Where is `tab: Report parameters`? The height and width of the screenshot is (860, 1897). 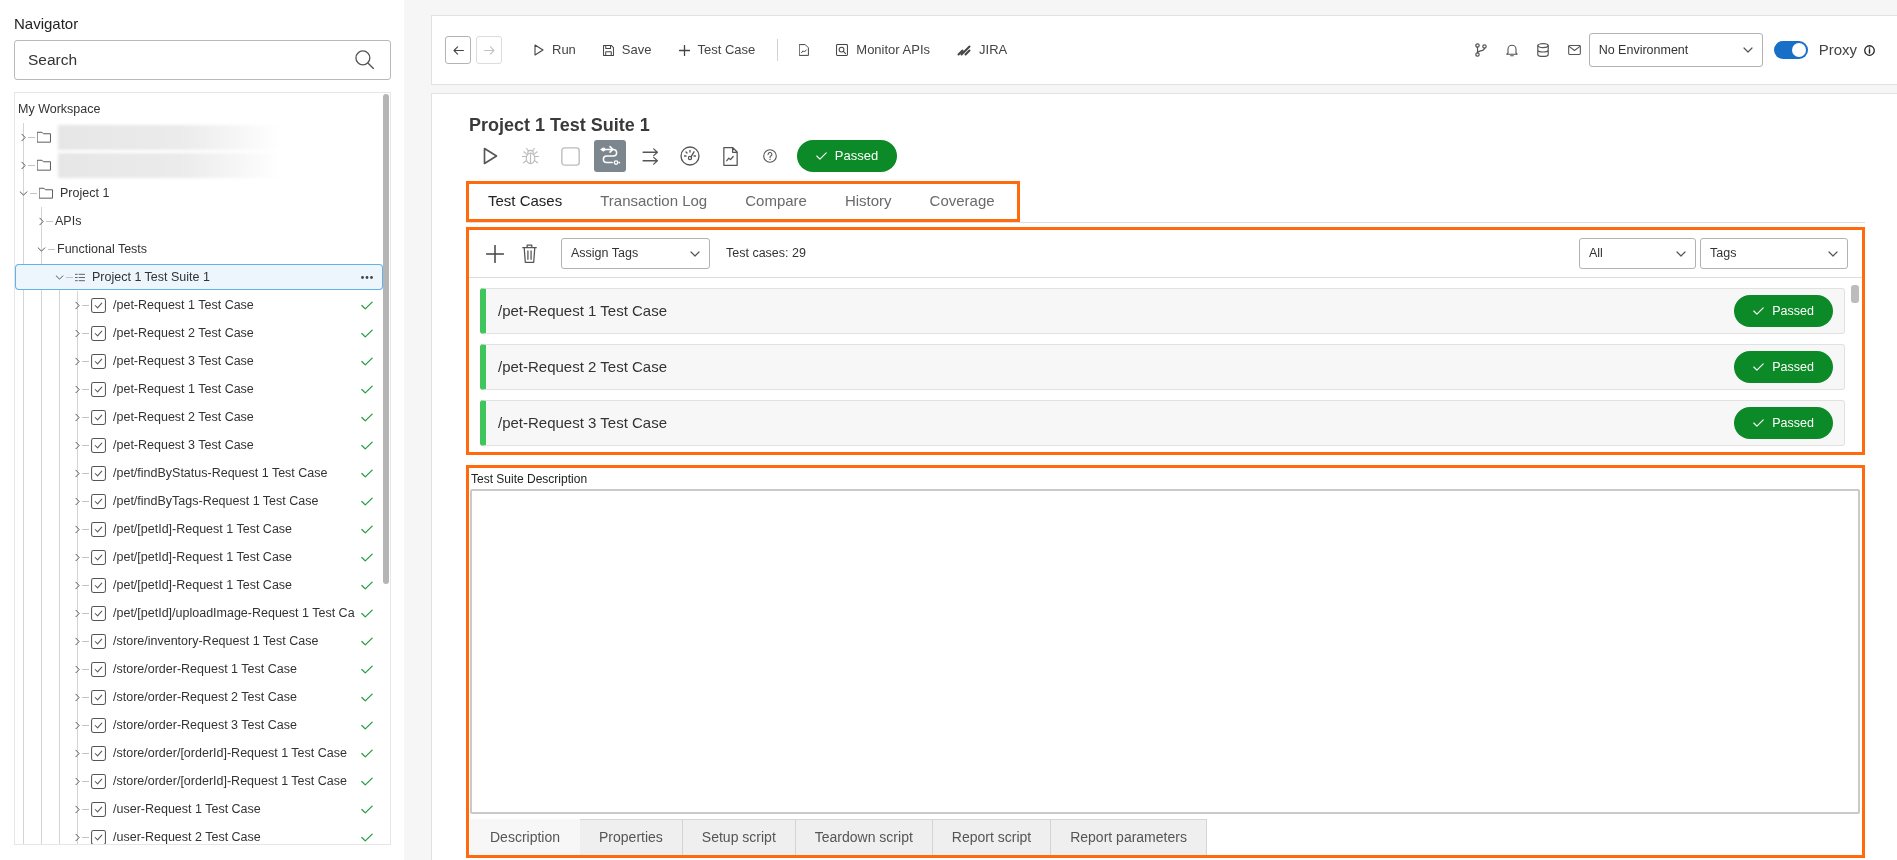
tab: Report parameters is located at coordinates (1129, 837).